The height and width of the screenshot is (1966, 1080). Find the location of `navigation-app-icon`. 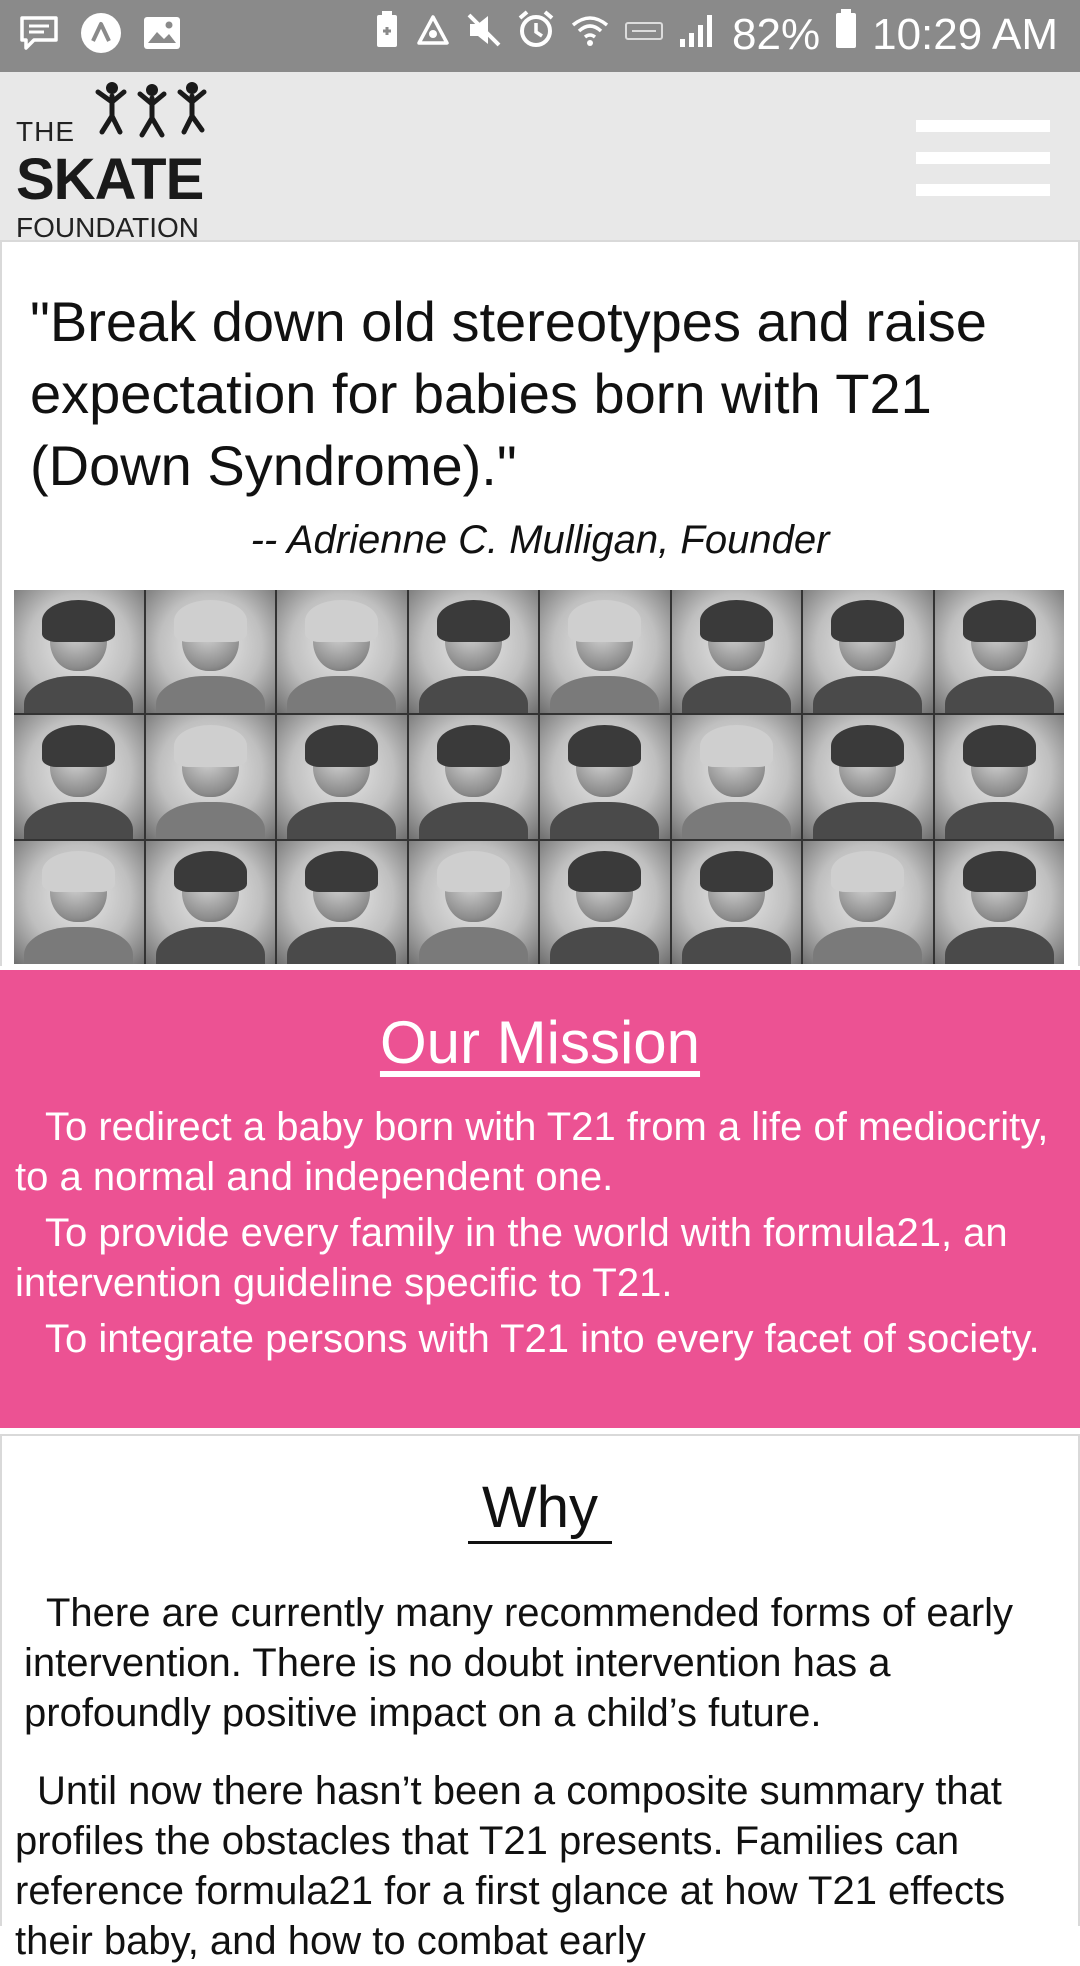

navigation-app-icon is located at coordinates (101, 35).